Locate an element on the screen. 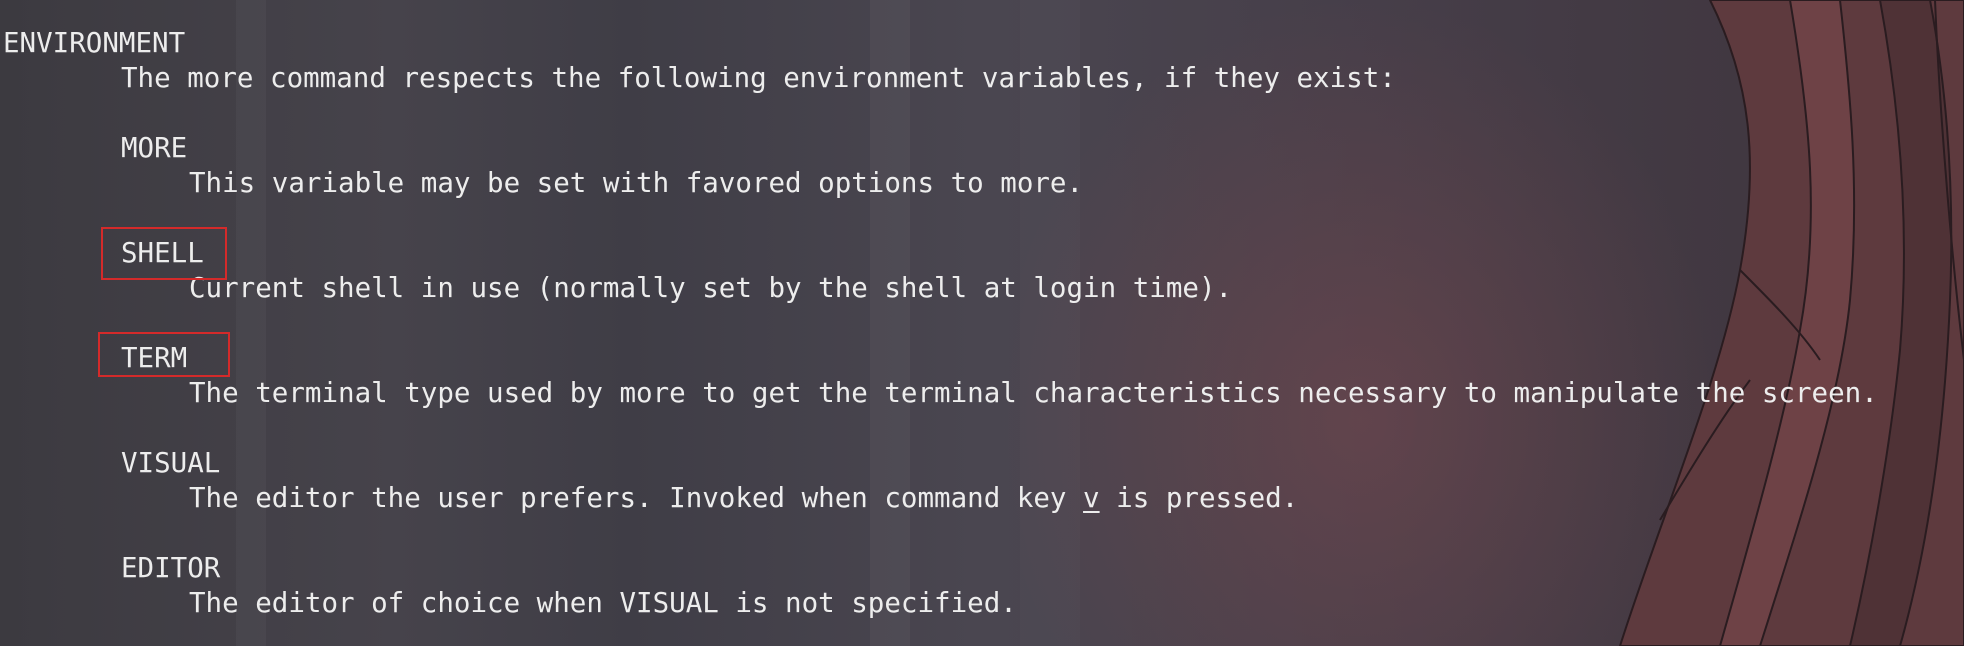  highlight-box-term is located at coordinates (164, 354).